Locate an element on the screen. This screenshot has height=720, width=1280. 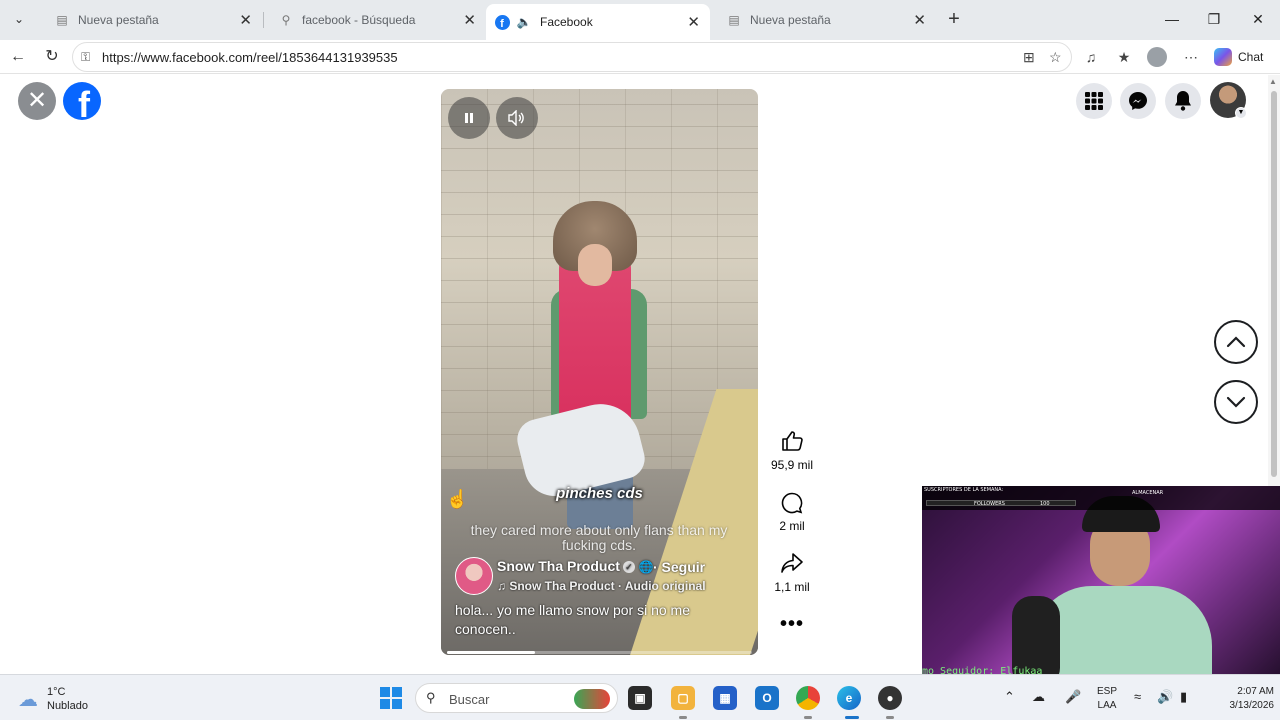
audio-link: ♫ Snow Tha Product · Audio original is located at coordinates (601, 586).